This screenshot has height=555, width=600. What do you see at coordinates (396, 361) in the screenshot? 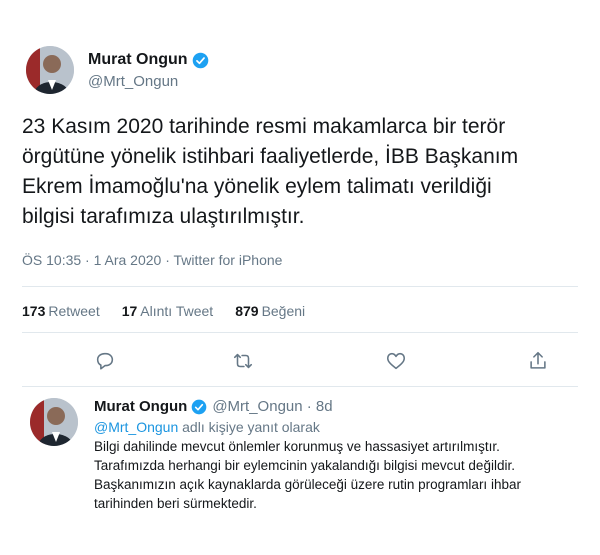
I see `like-icon` at bounding box center [396, 361].